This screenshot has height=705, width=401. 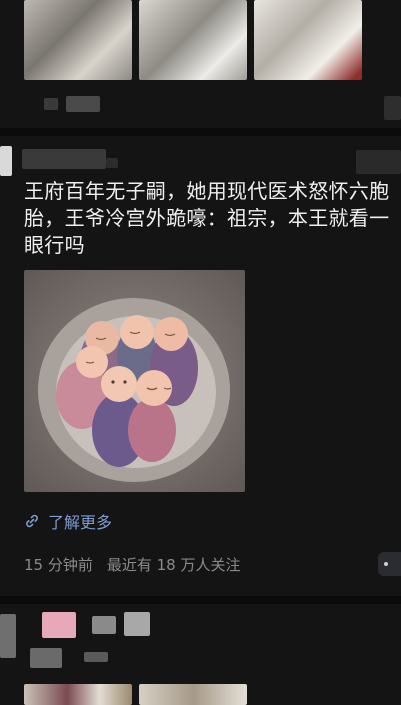 I want to click on avatar, so click(x=6, y=161).